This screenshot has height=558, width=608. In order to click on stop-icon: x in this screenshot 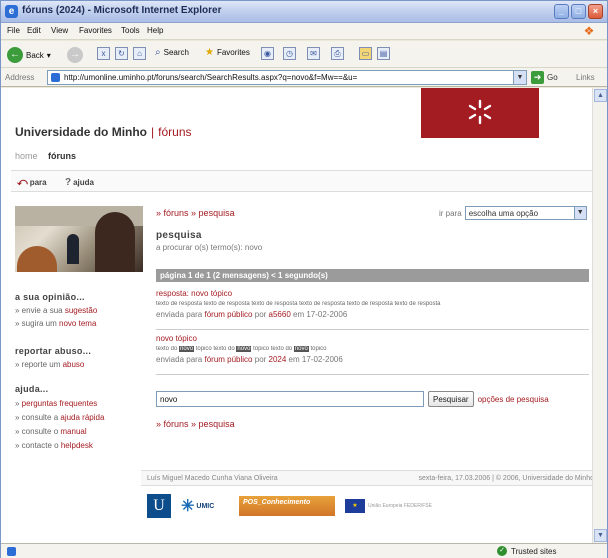, I will do `click(103, 53)`.